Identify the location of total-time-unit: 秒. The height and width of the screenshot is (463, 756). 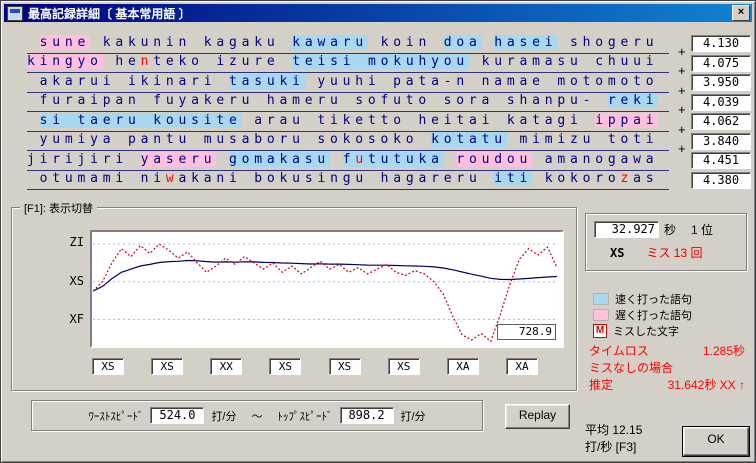
(670, 230).